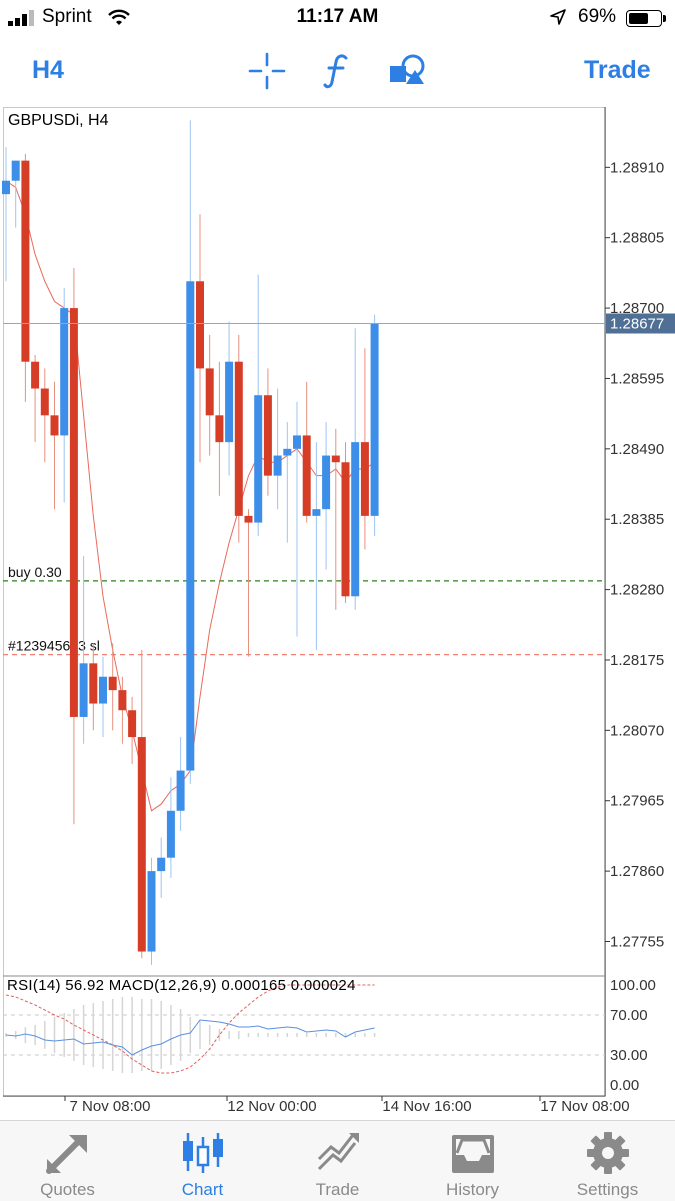  I want to click on tab-settings: Settings, so click(607, 1161).